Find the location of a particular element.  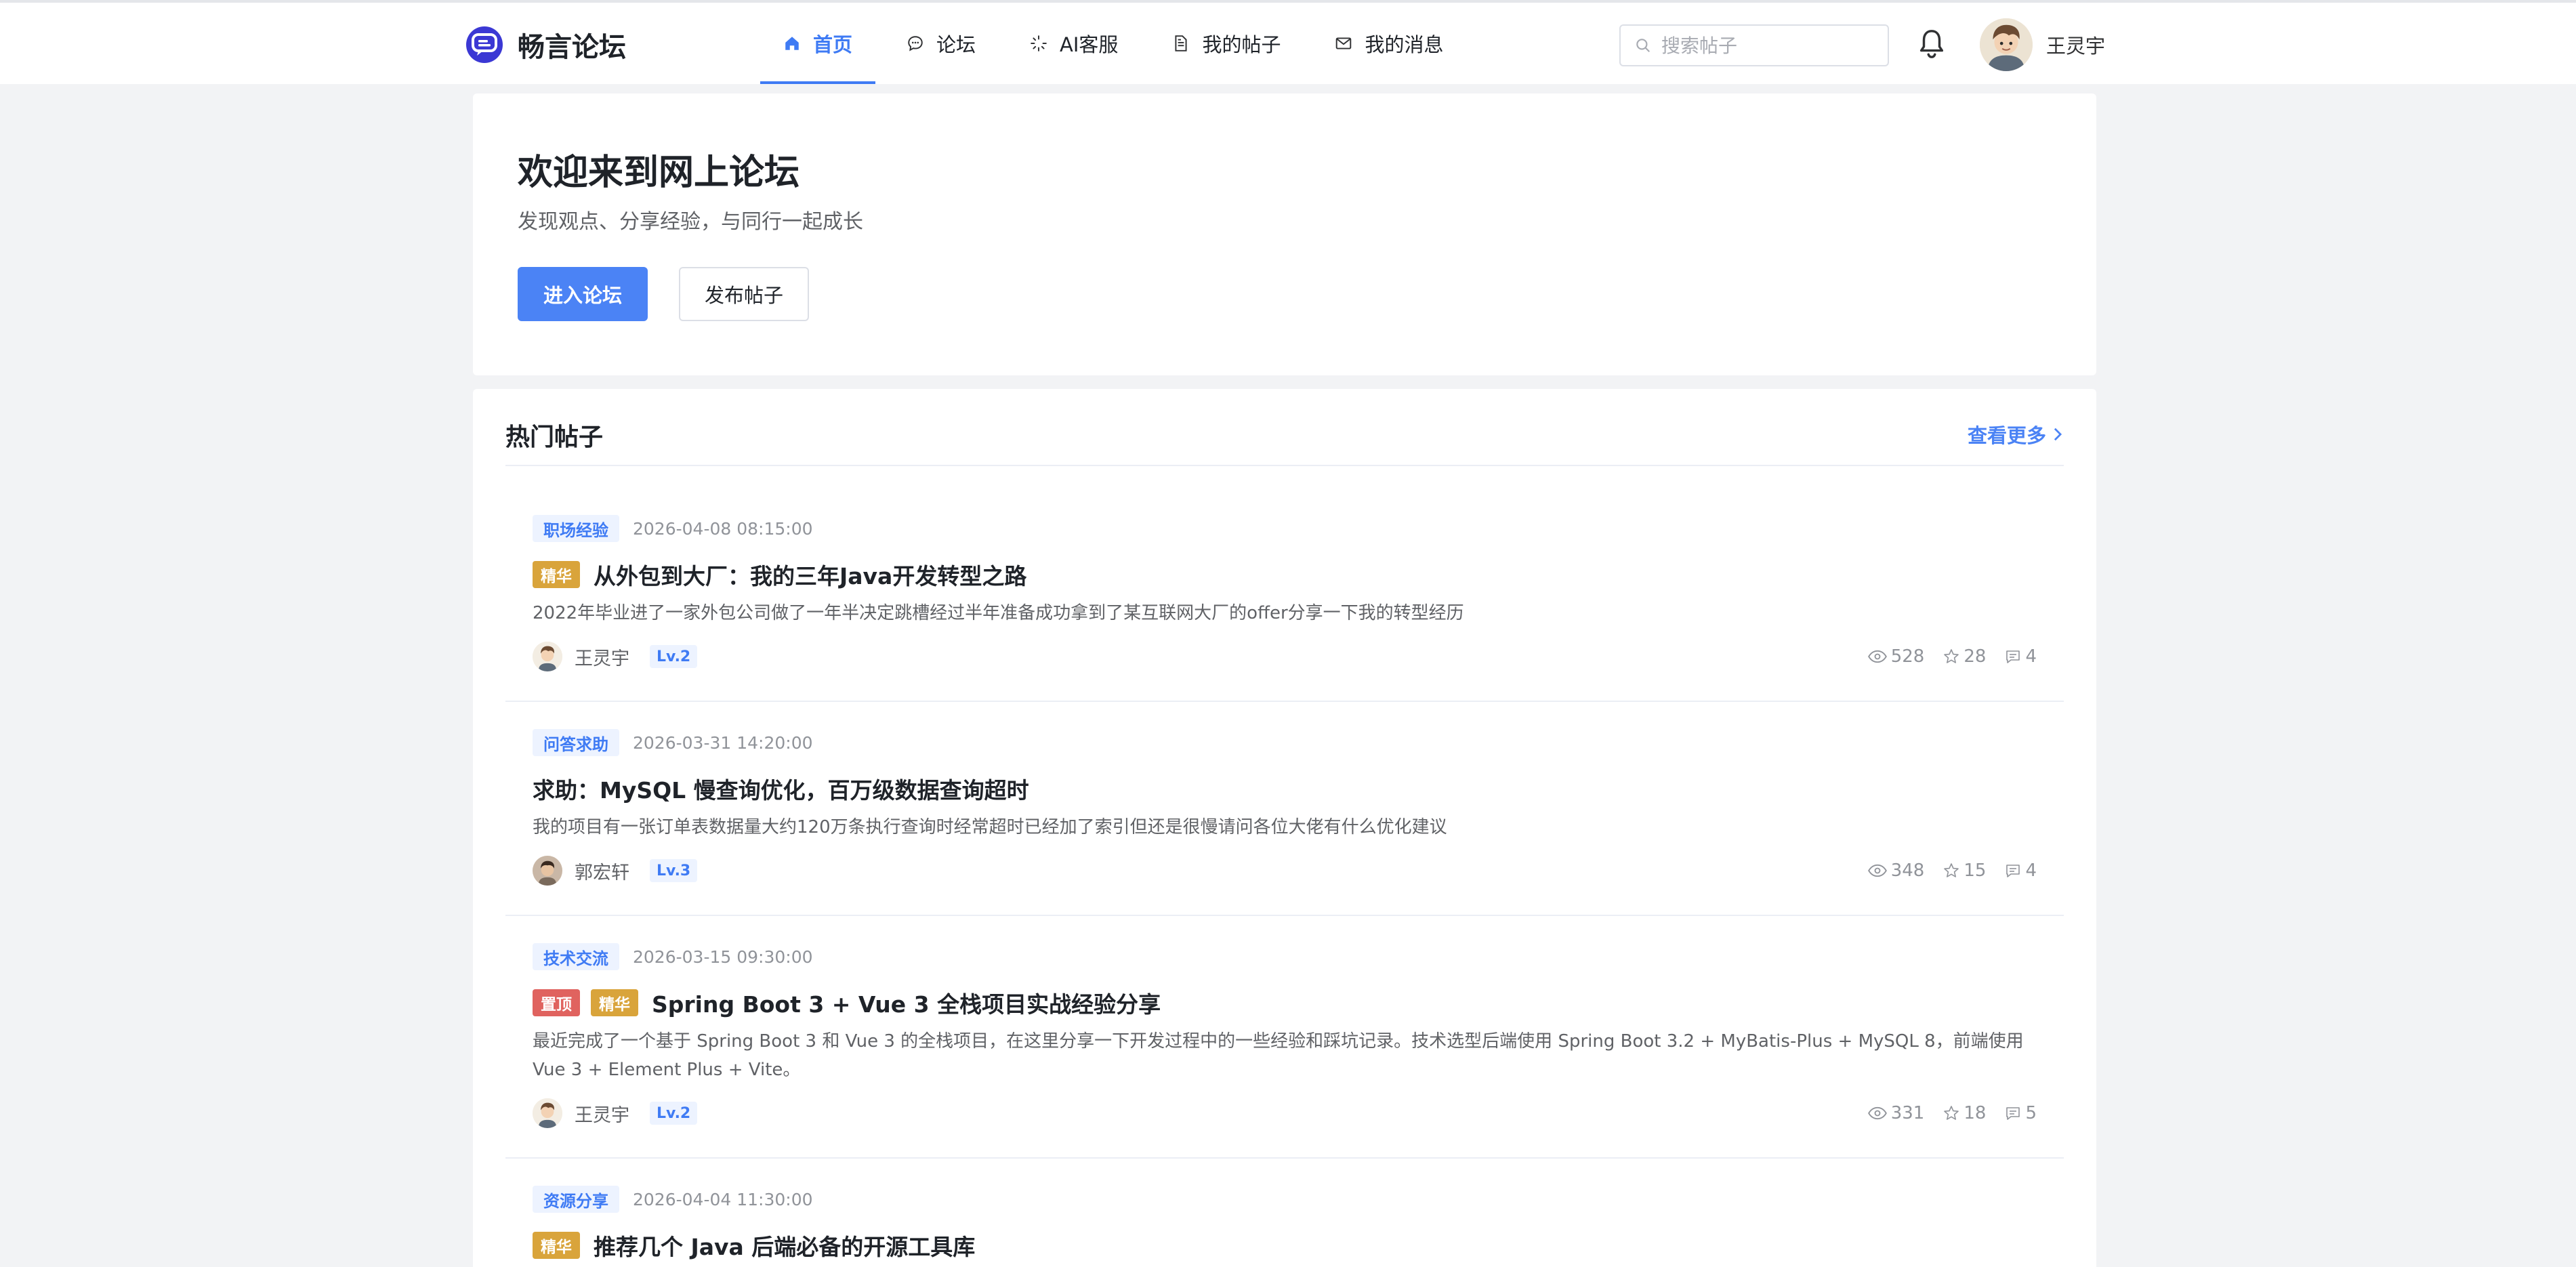

welcome-banner: 欢迎来到网上论坛 发现观点、分享经验，与同行一起成长 进入论坛 发布帖子 is located at coordinates (1284, 234).